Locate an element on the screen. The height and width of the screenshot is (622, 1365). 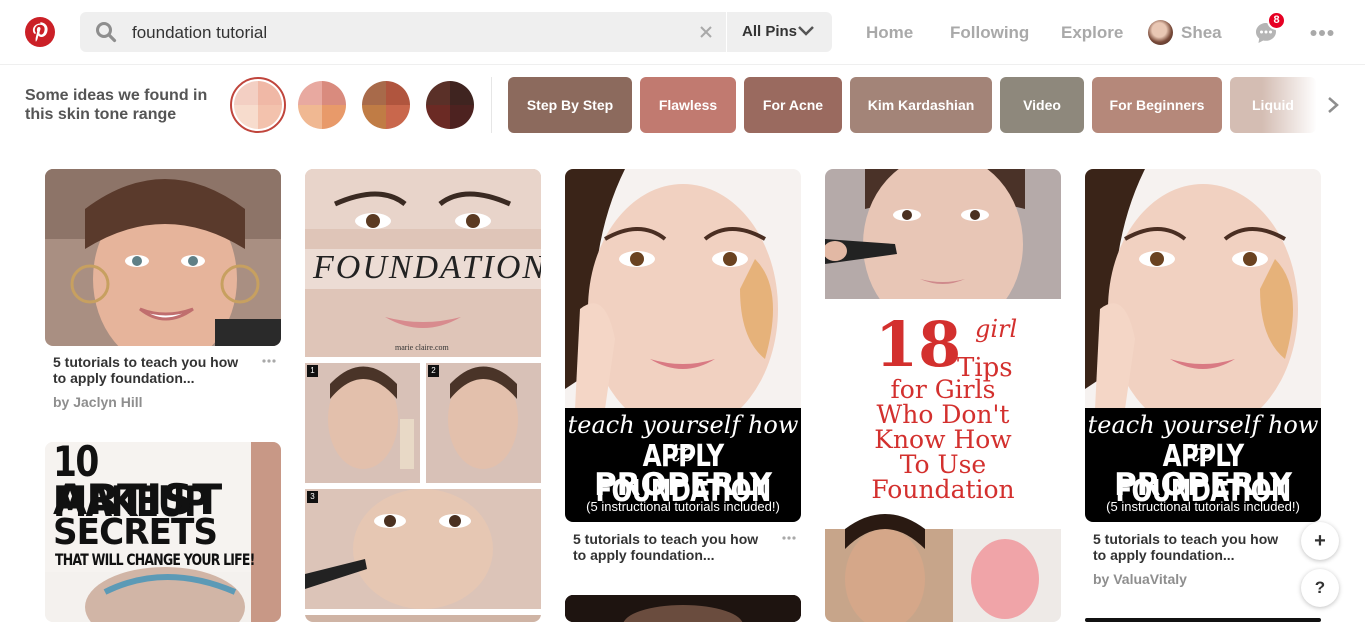
skin-tone-swatch-medium is located at coordinates (386, 105).